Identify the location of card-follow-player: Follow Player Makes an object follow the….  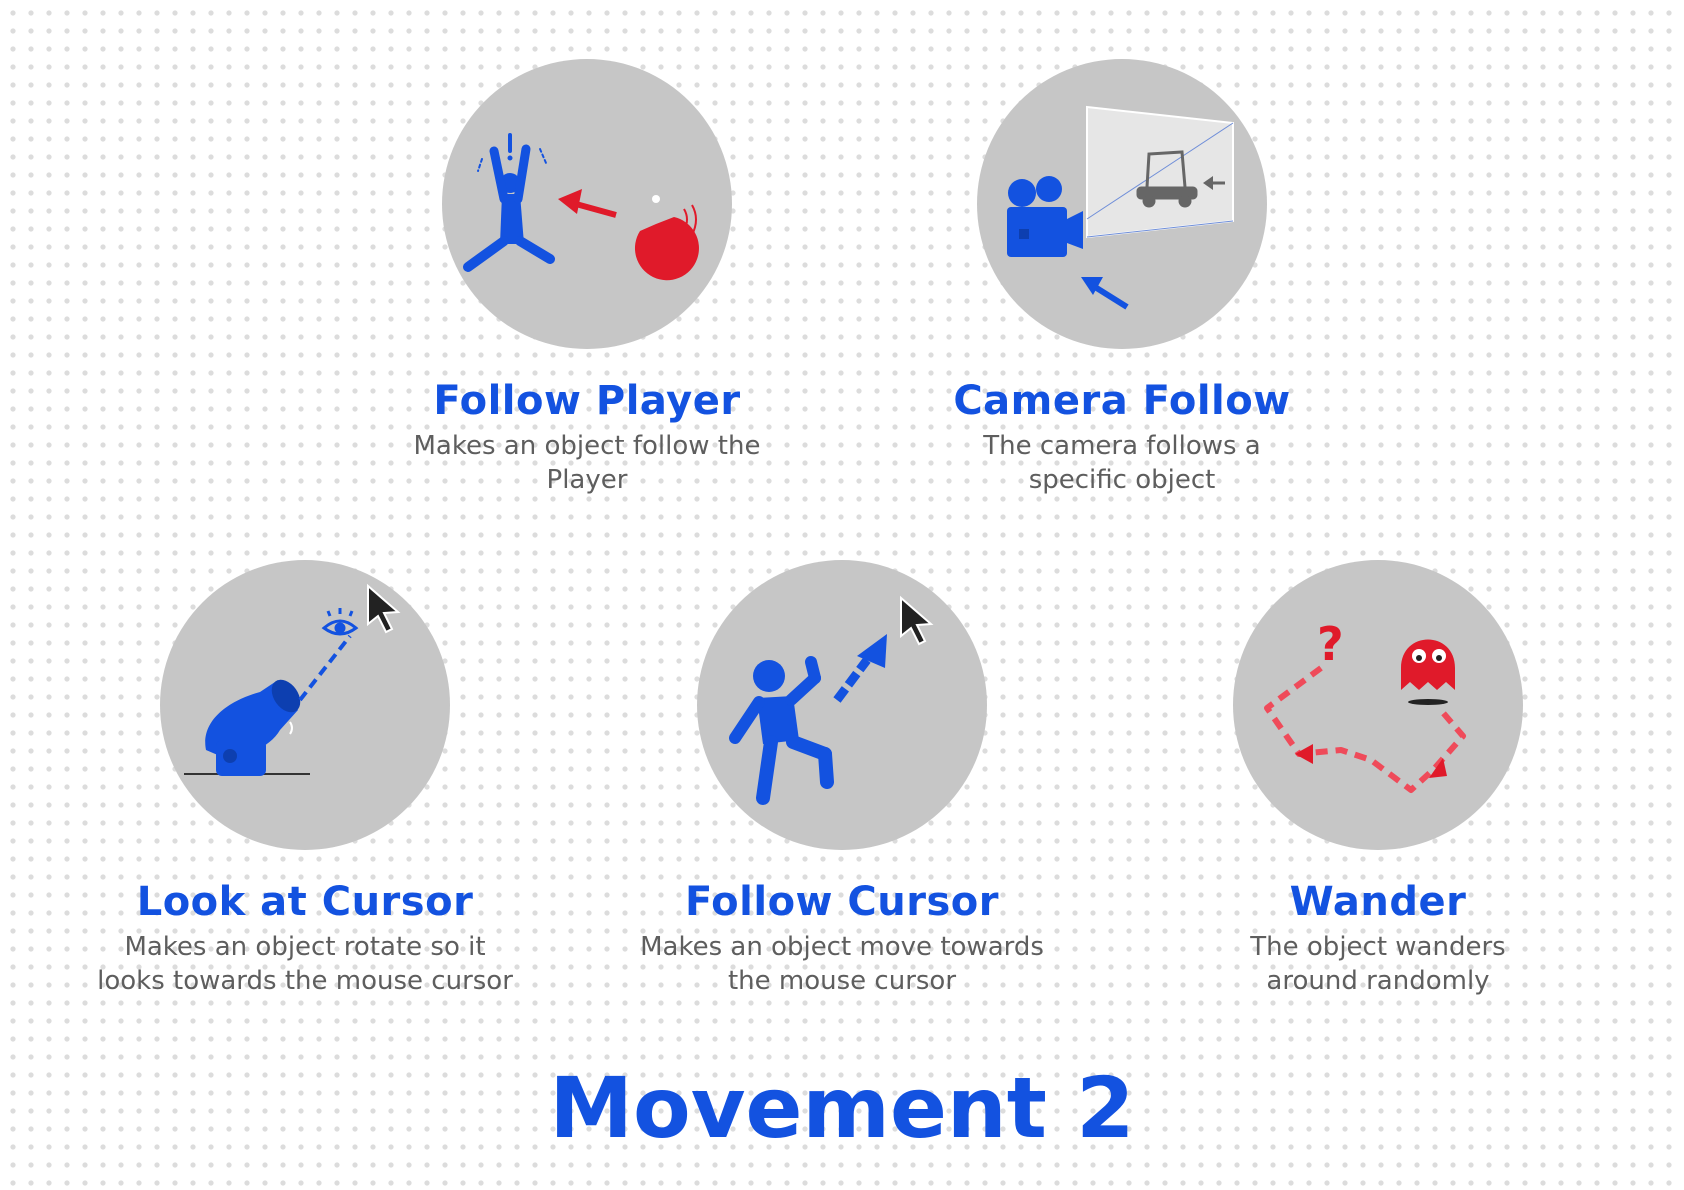
(587, 278).